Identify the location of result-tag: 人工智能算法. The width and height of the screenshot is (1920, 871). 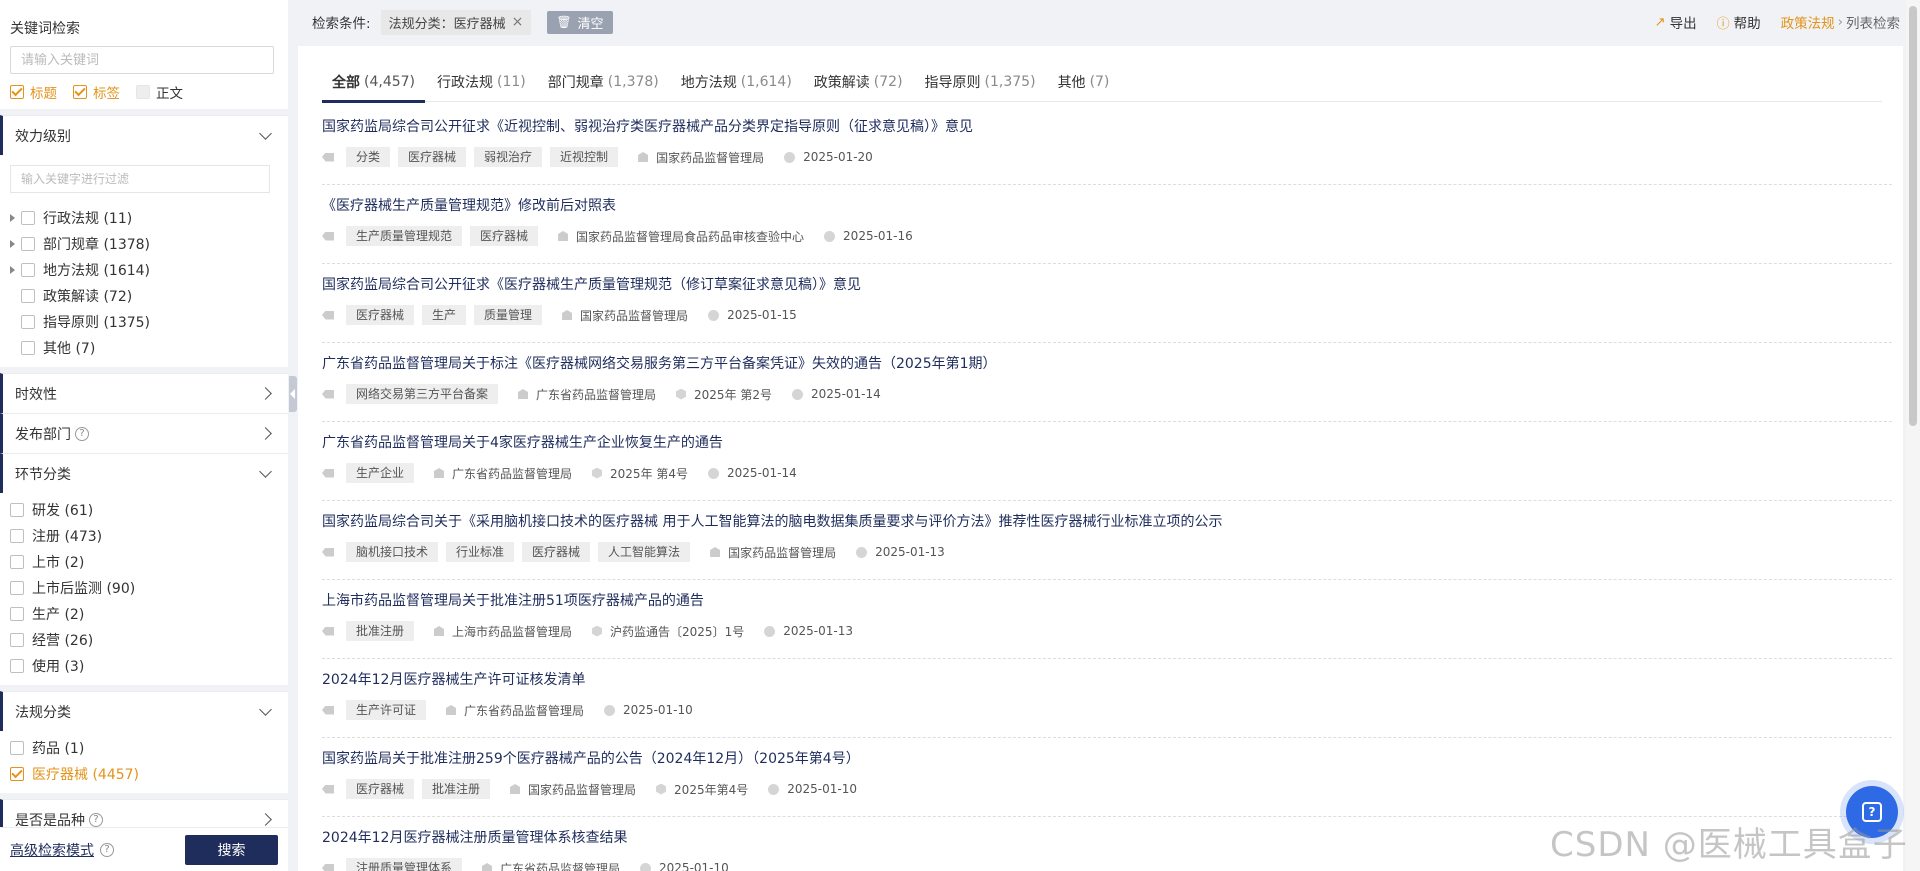
(644, 552).